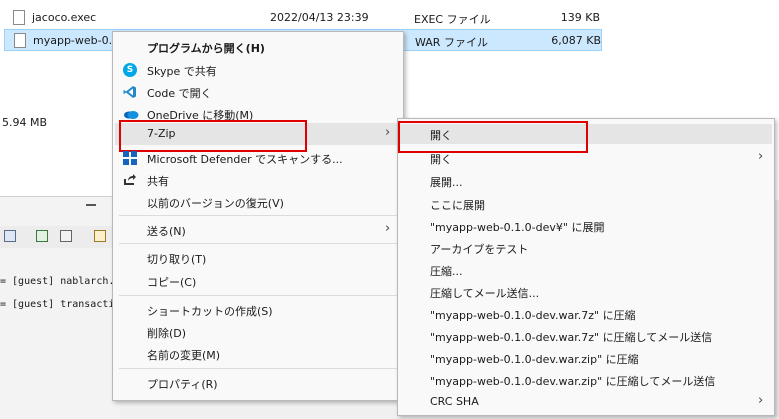 Image resolution: width=779 pixels, height=419 pixels. Describe the element at coordinates (130, 180) in the screenshot. I see `share-icon` at that location.